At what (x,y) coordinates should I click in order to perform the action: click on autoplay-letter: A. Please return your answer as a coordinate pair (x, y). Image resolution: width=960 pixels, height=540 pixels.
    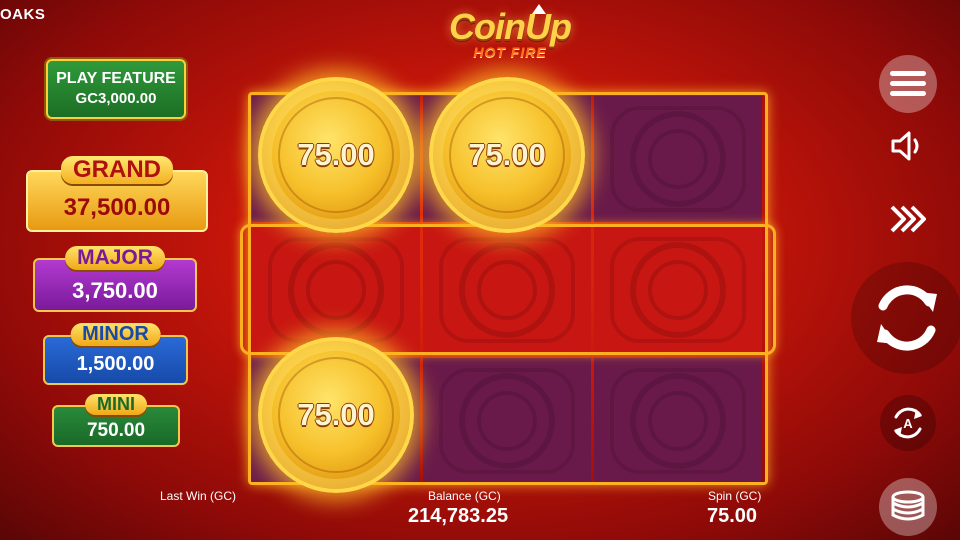
    Looking at the image, I should click on (908, 423).